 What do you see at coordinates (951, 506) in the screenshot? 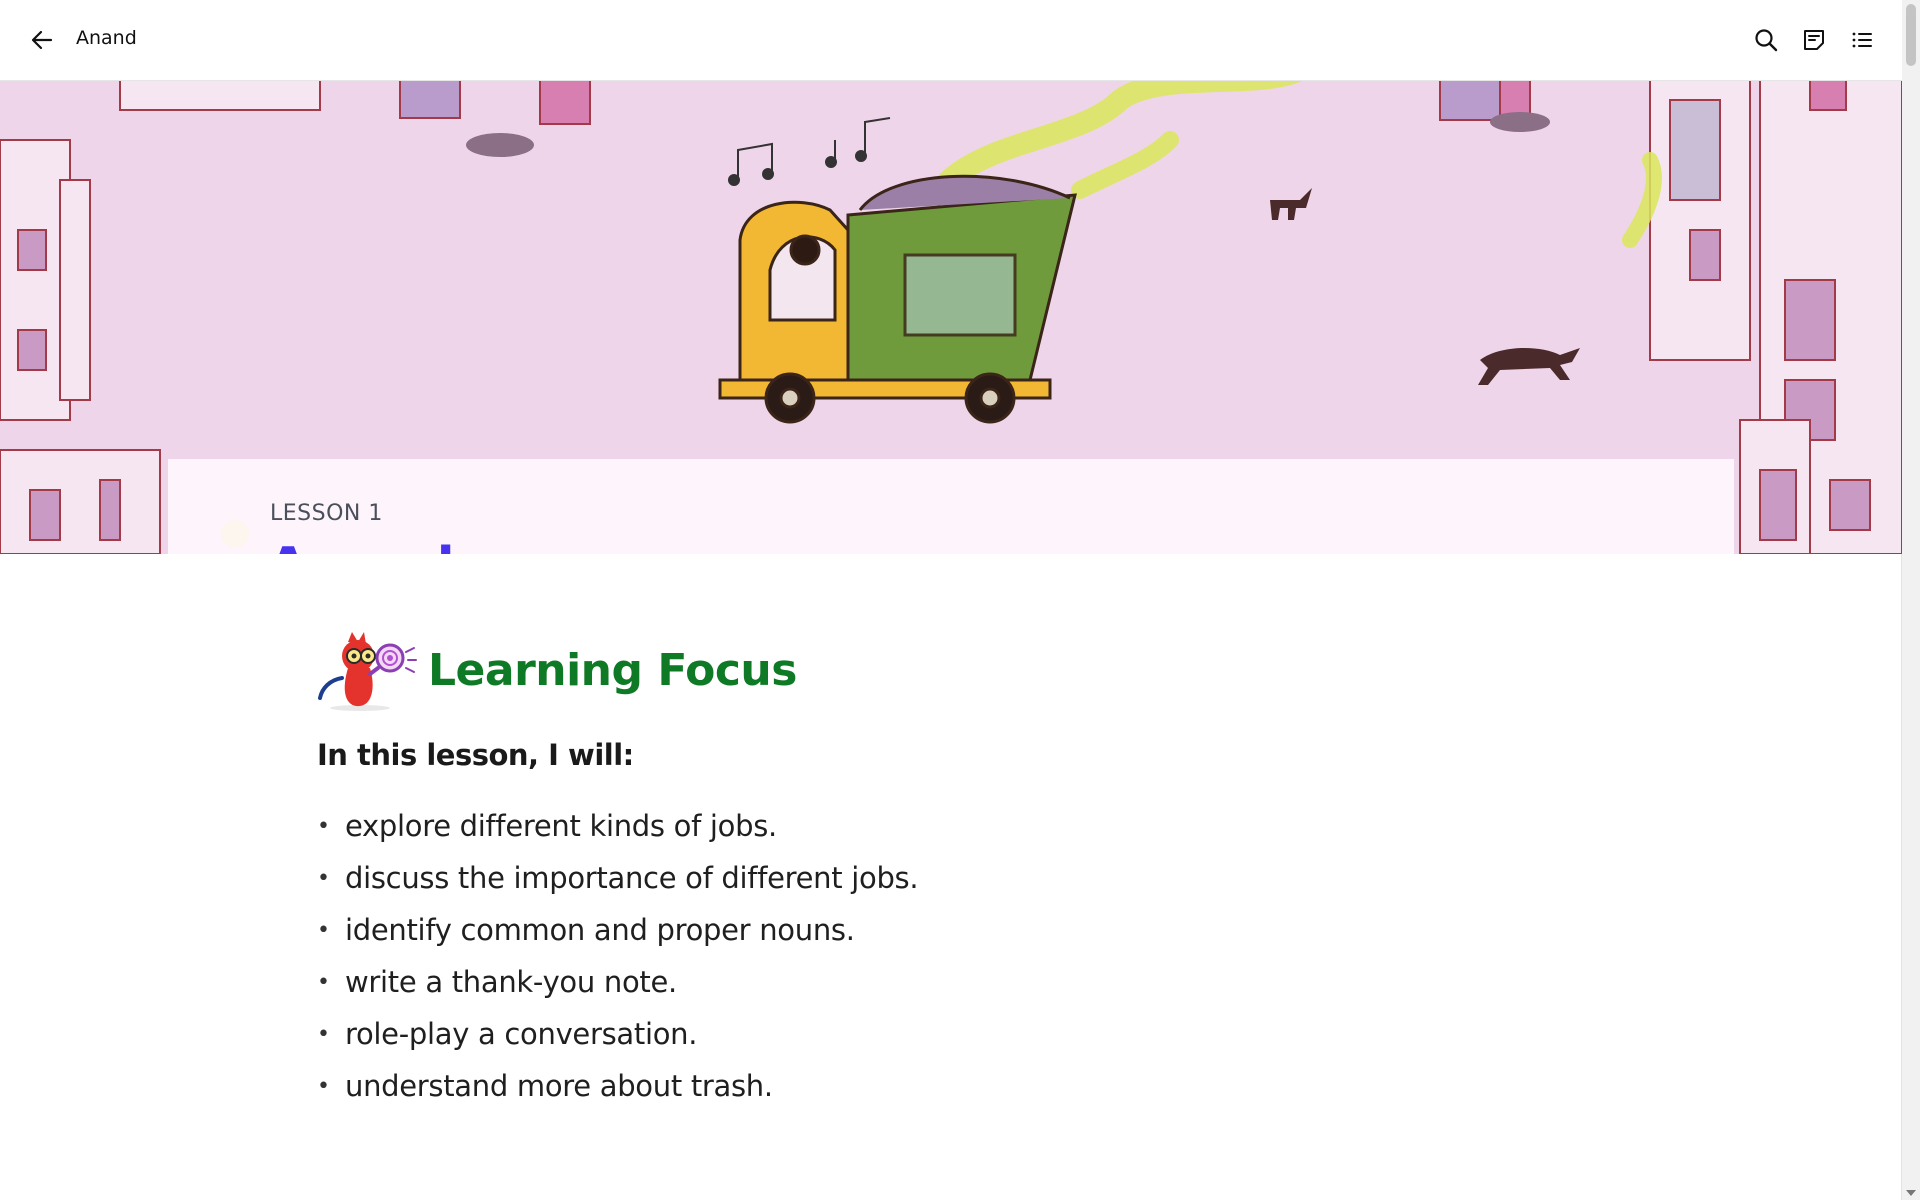
I see `lesson-header-card: LESSON 1 Anand` at bounding box center [951, 506].